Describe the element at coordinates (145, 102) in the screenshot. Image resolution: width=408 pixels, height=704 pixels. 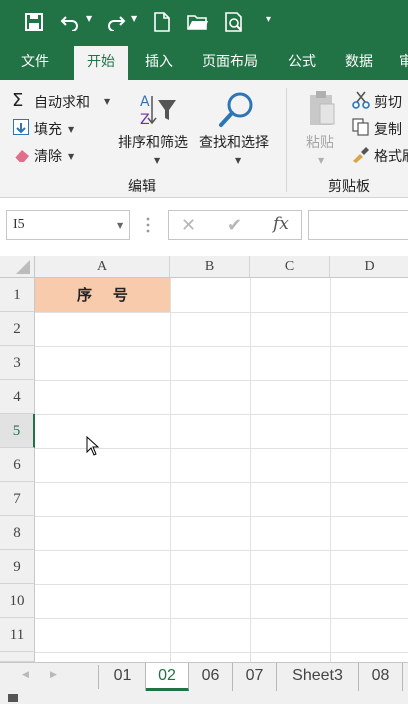
I see `svg-text: A` at that location.